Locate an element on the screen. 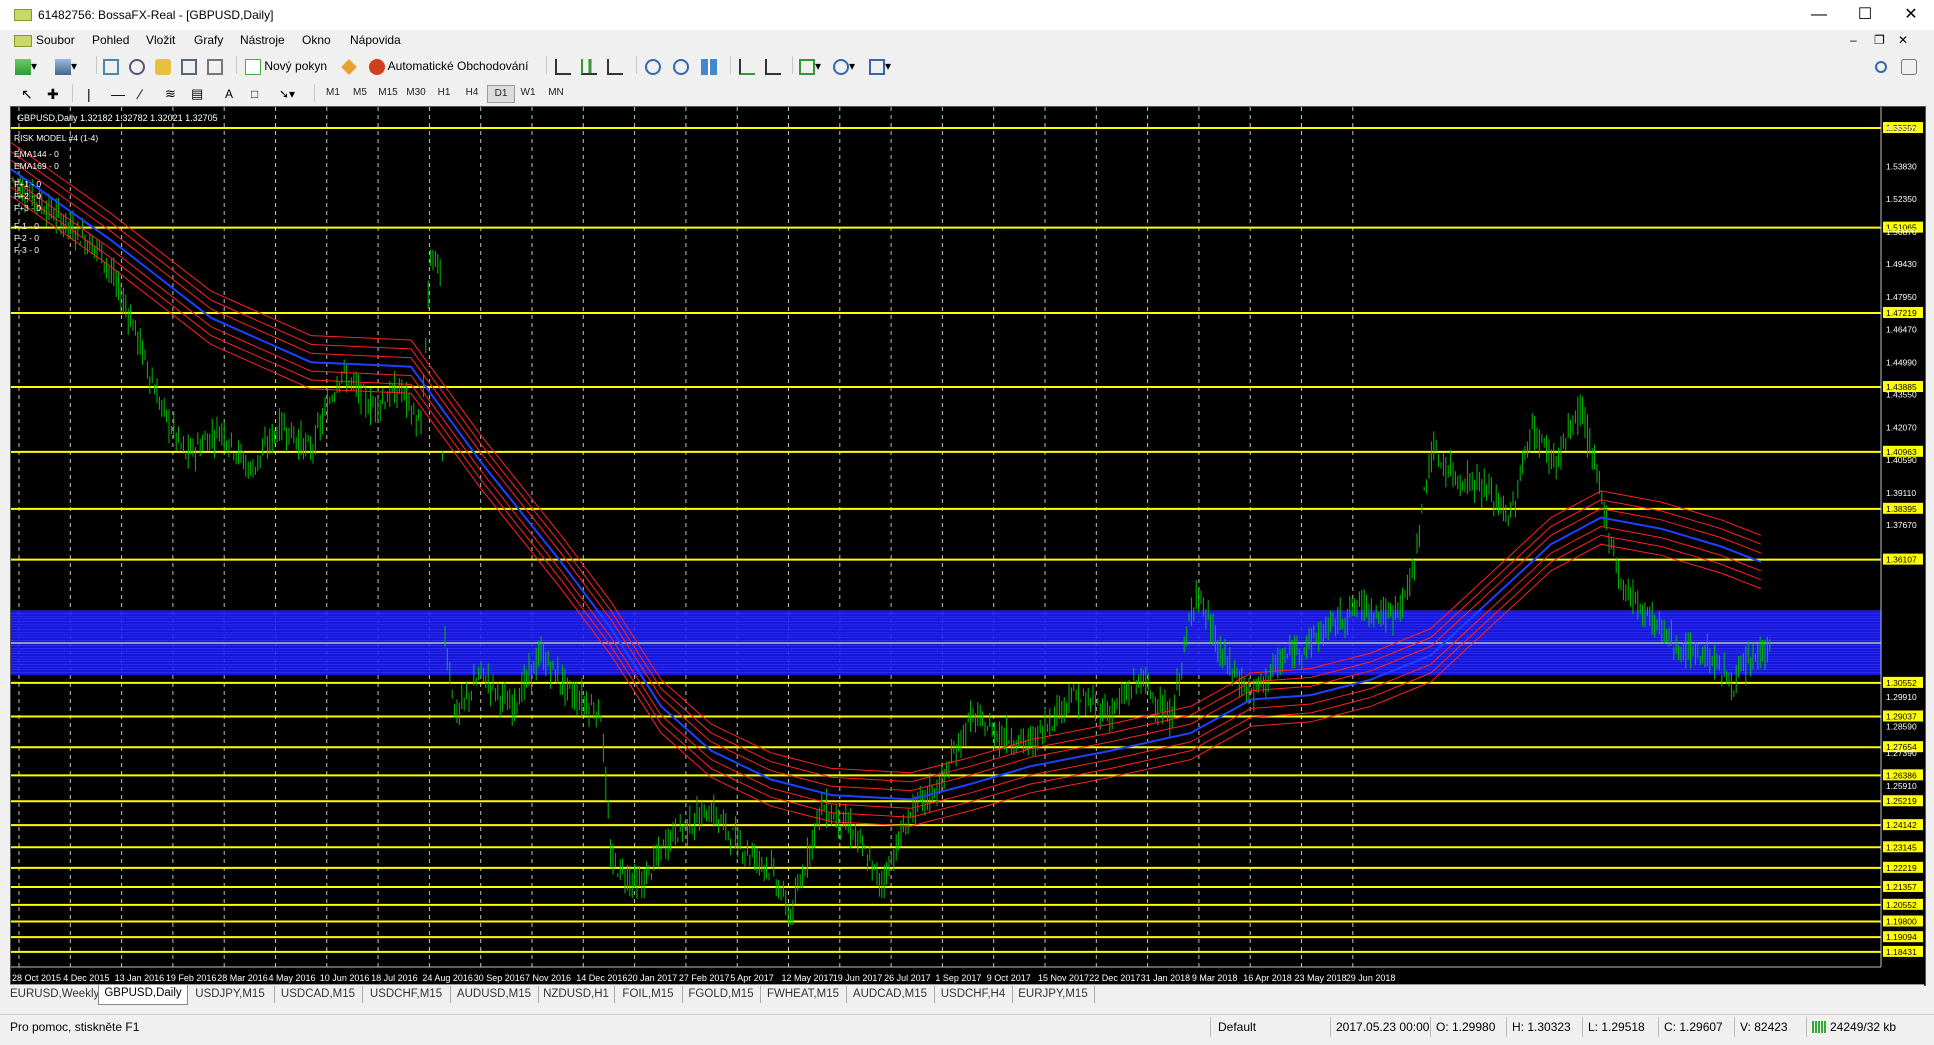 This screenshot has width=1934, height=1045. indicator-label: F-1 - 0 is located at coordinates (26, 226).